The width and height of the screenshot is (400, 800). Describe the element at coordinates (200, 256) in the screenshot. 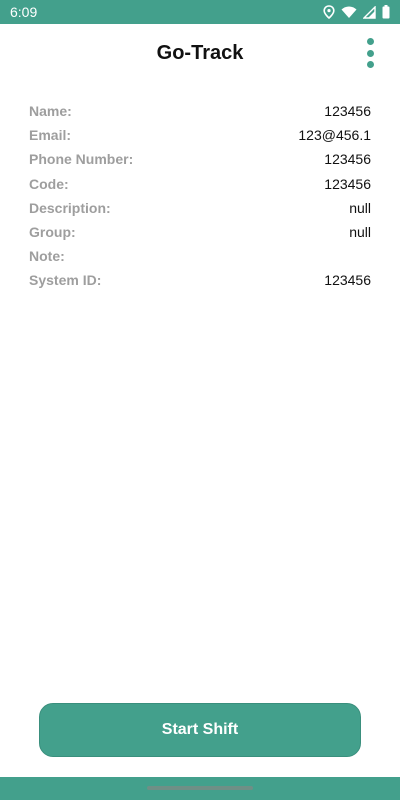

I see `detail-row-note: Note:` at that location.